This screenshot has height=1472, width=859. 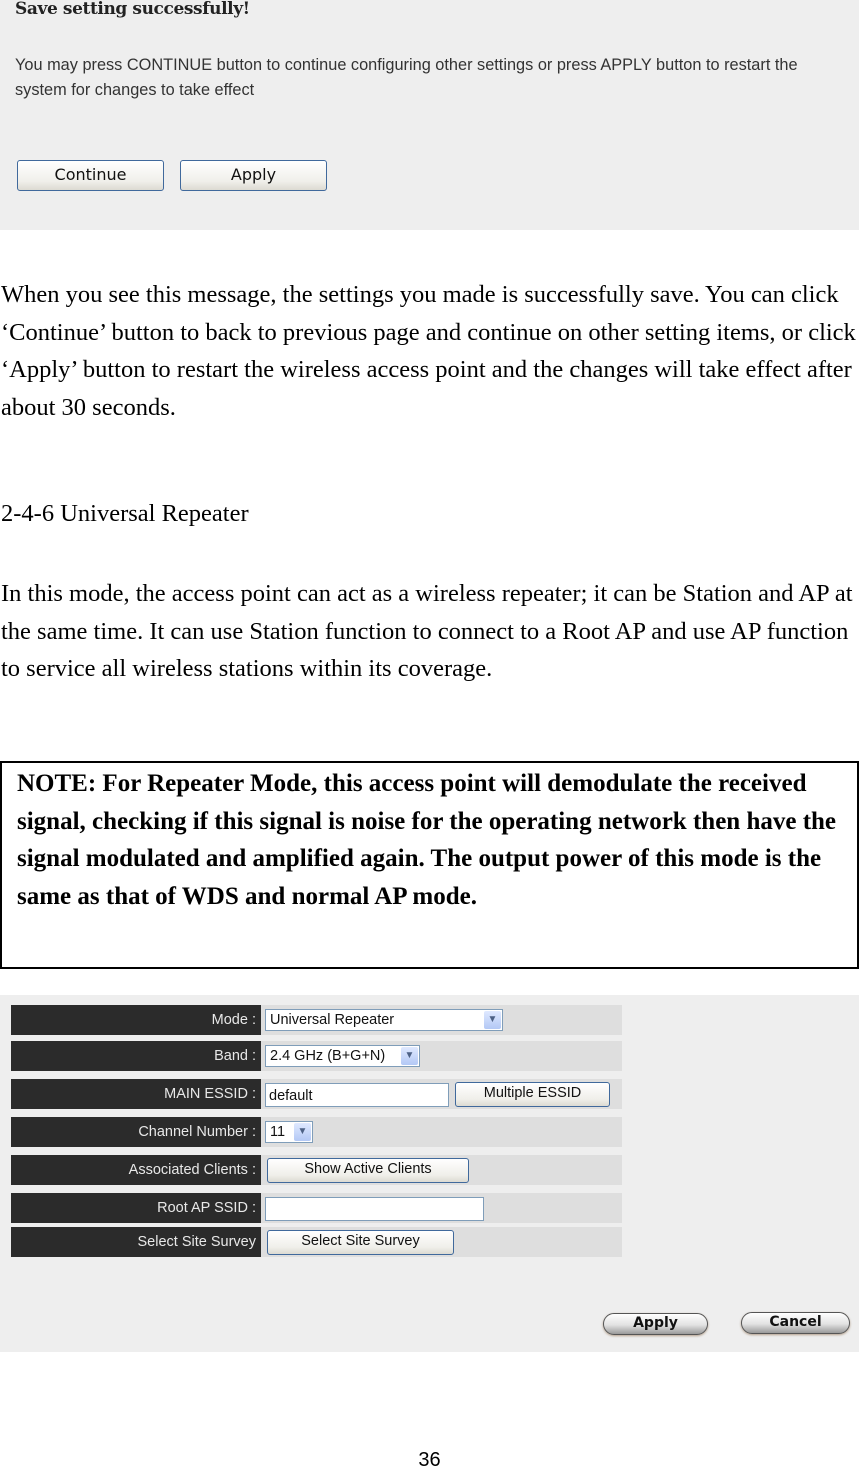 What do you see at coordinates (374, 1209) in the screenshot?
I see `root-ap-ssid-input` at bounding box center [374, 1209].